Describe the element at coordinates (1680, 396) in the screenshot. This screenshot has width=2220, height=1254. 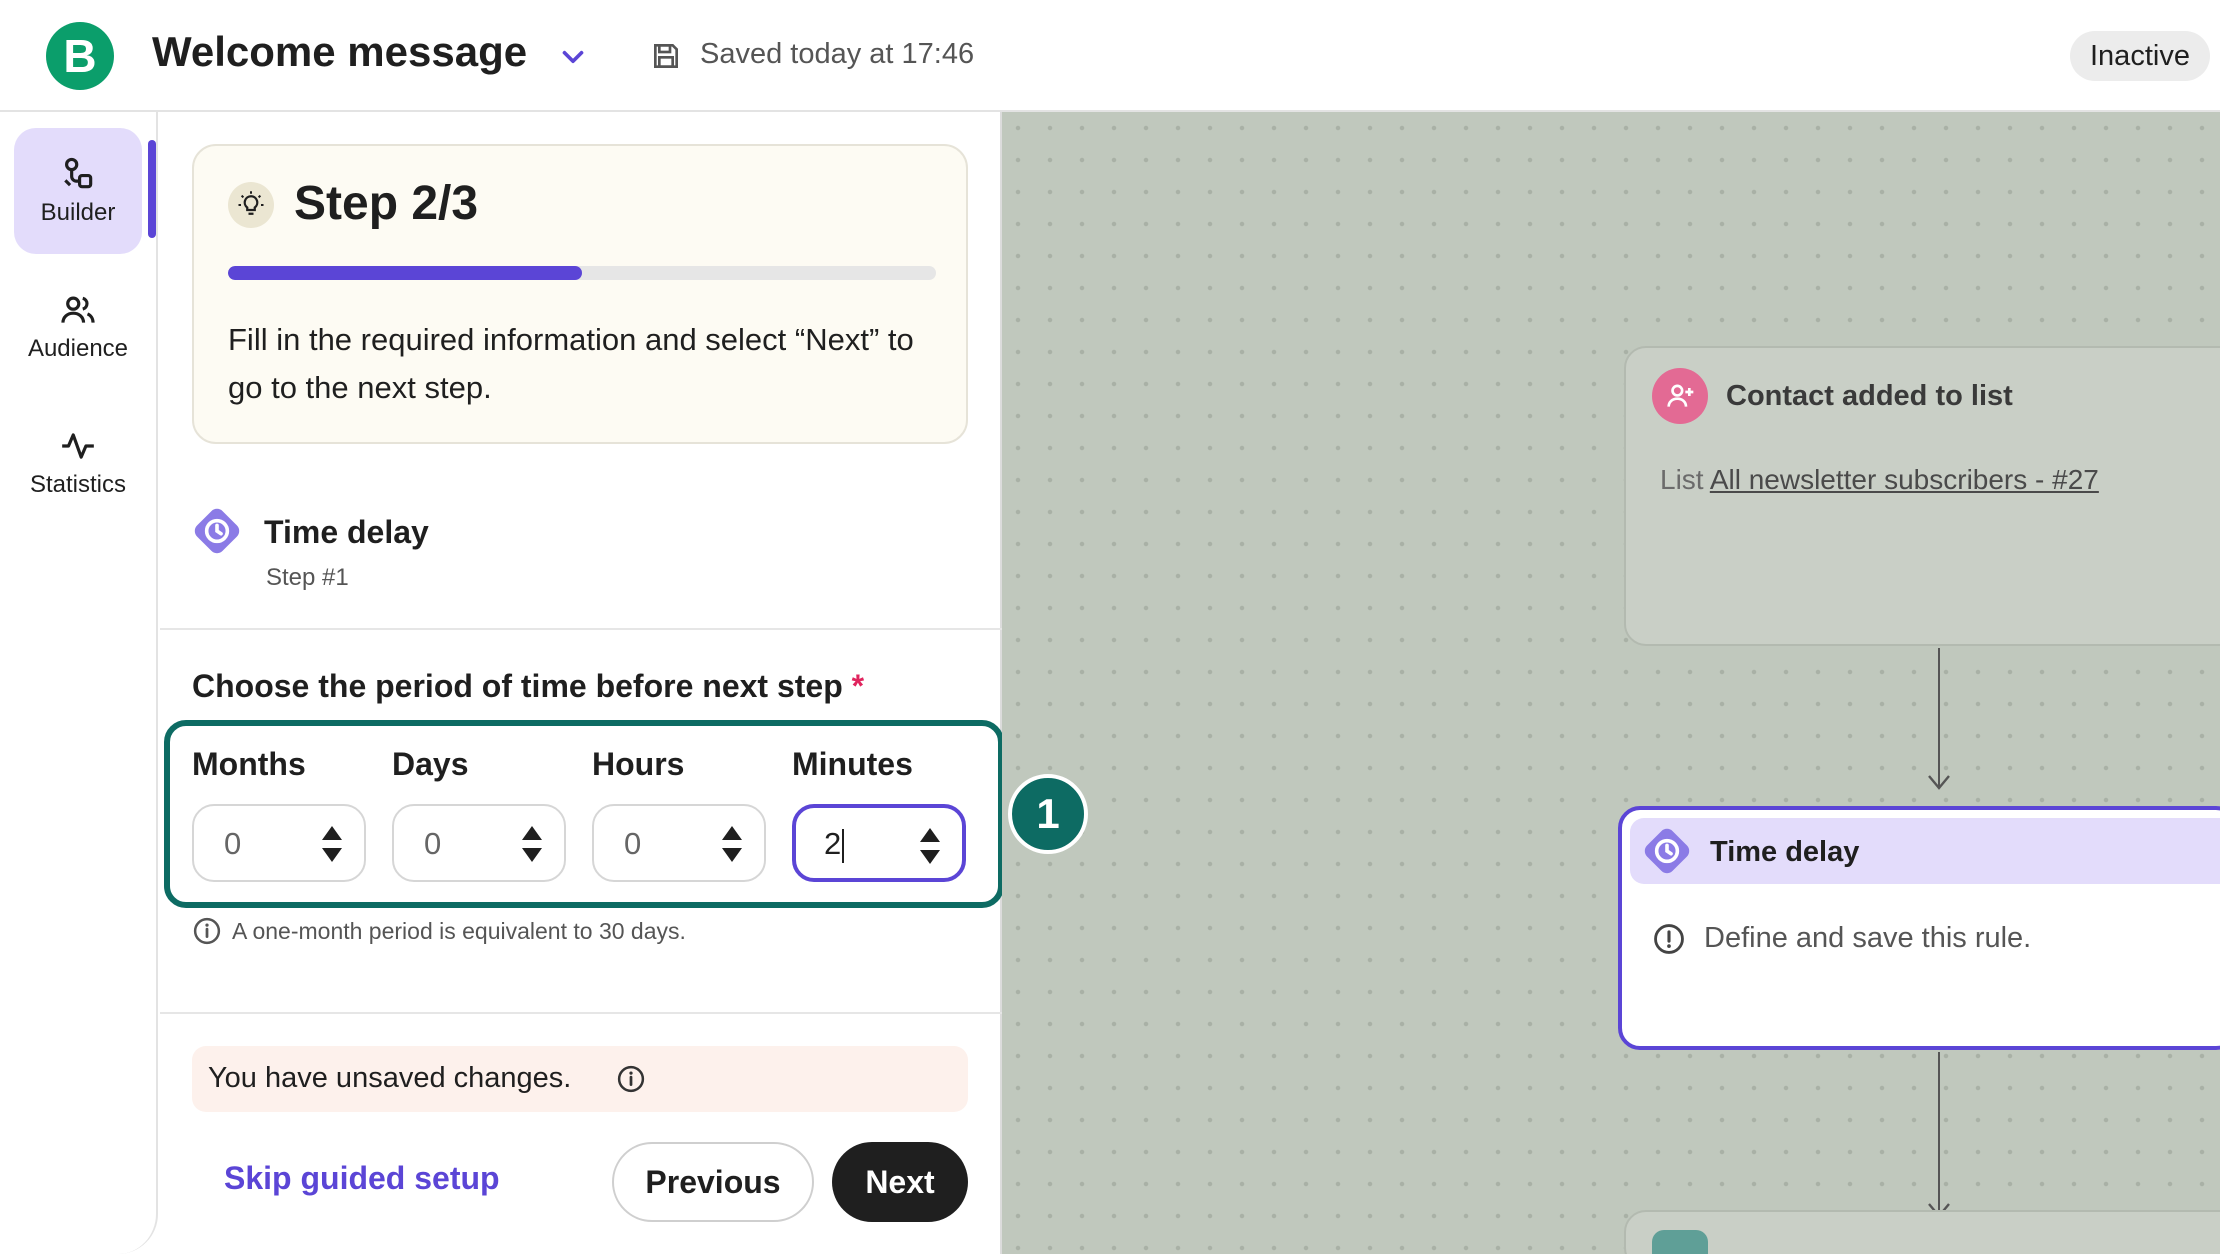
I see `user-add-icon` at that location.